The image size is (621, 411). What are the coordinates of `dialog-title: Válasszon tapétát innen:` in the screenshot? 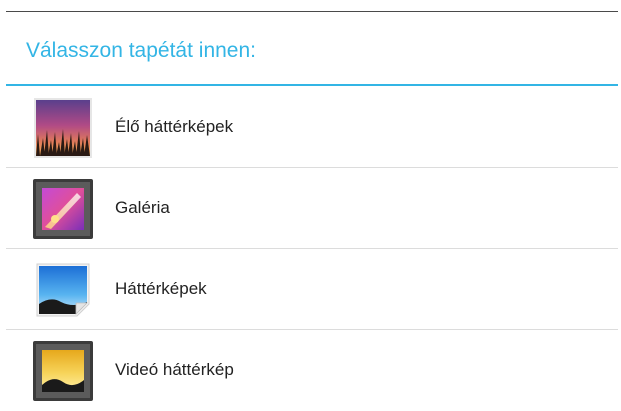 It's located at (141, 50).